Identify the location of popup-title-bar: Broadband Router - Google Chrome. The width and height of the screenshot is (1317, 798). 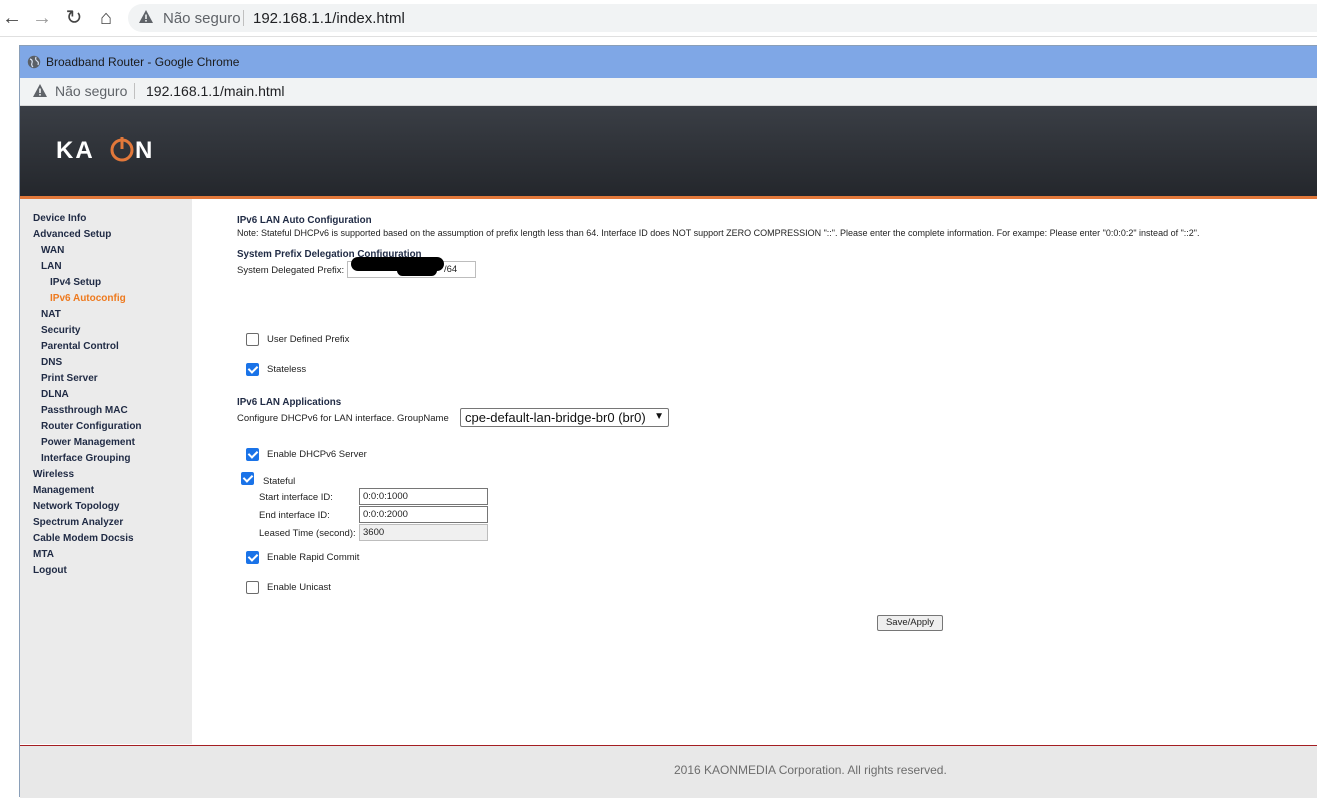
(668, 62).